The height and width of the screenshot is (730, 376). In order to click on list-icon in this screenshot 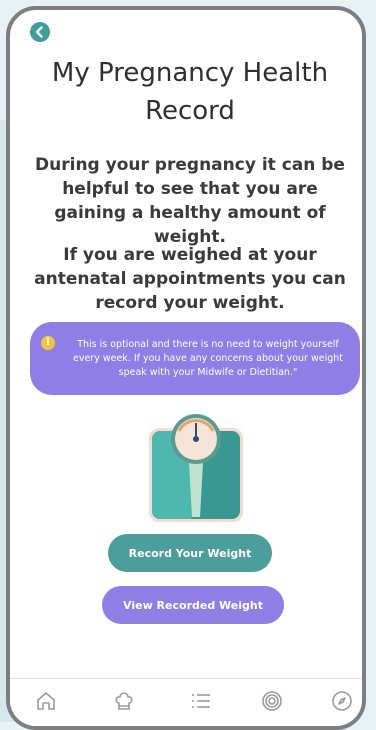, I will do `click(201, 701)`.